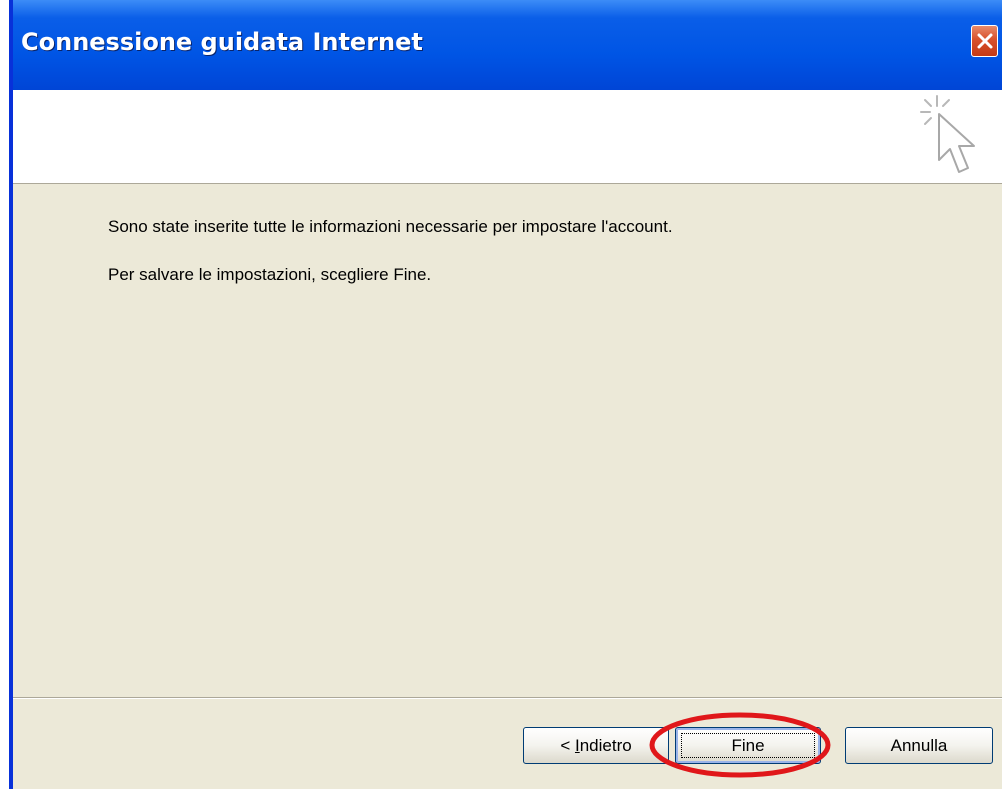 The width and height of the screenshot is (1004, 789). I want to click on focus-rectangle, so click(748, 745).